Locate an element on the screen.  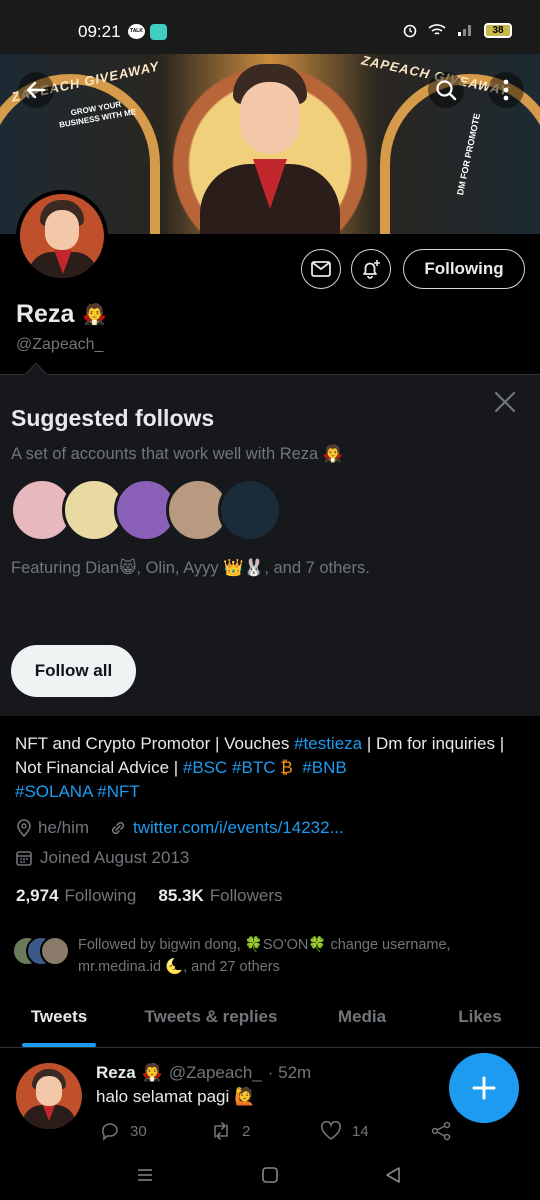
follower-avatar is located at coordinates (55, 951).